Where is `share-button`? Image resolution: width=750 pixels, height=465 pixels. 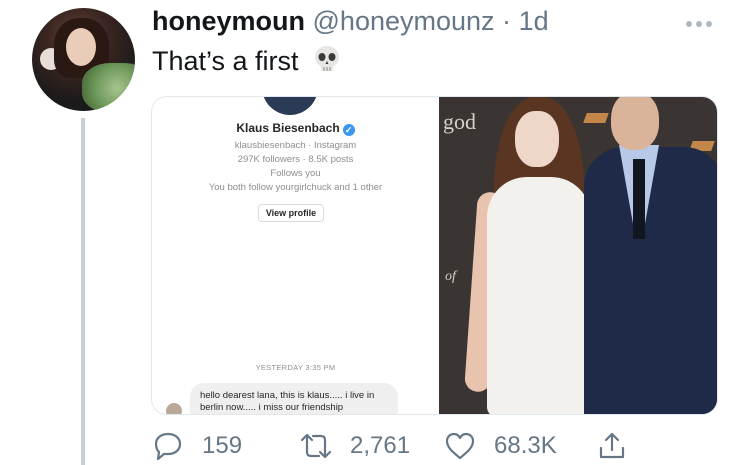 share-button is located at coordinates (612, 446).